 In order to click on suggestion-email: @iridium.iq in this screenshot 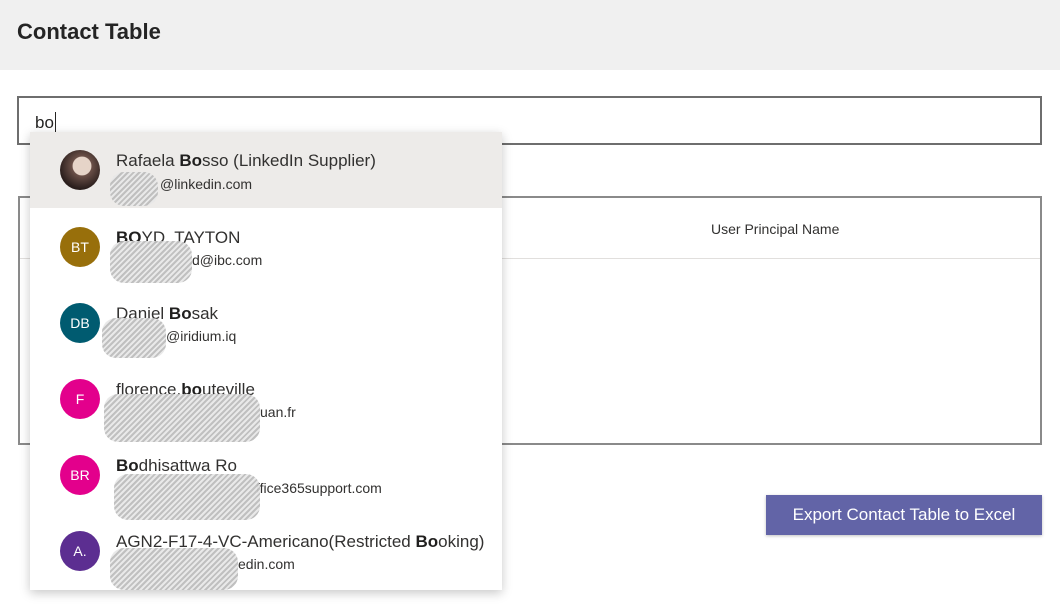, I will do `click(201, 336)`.